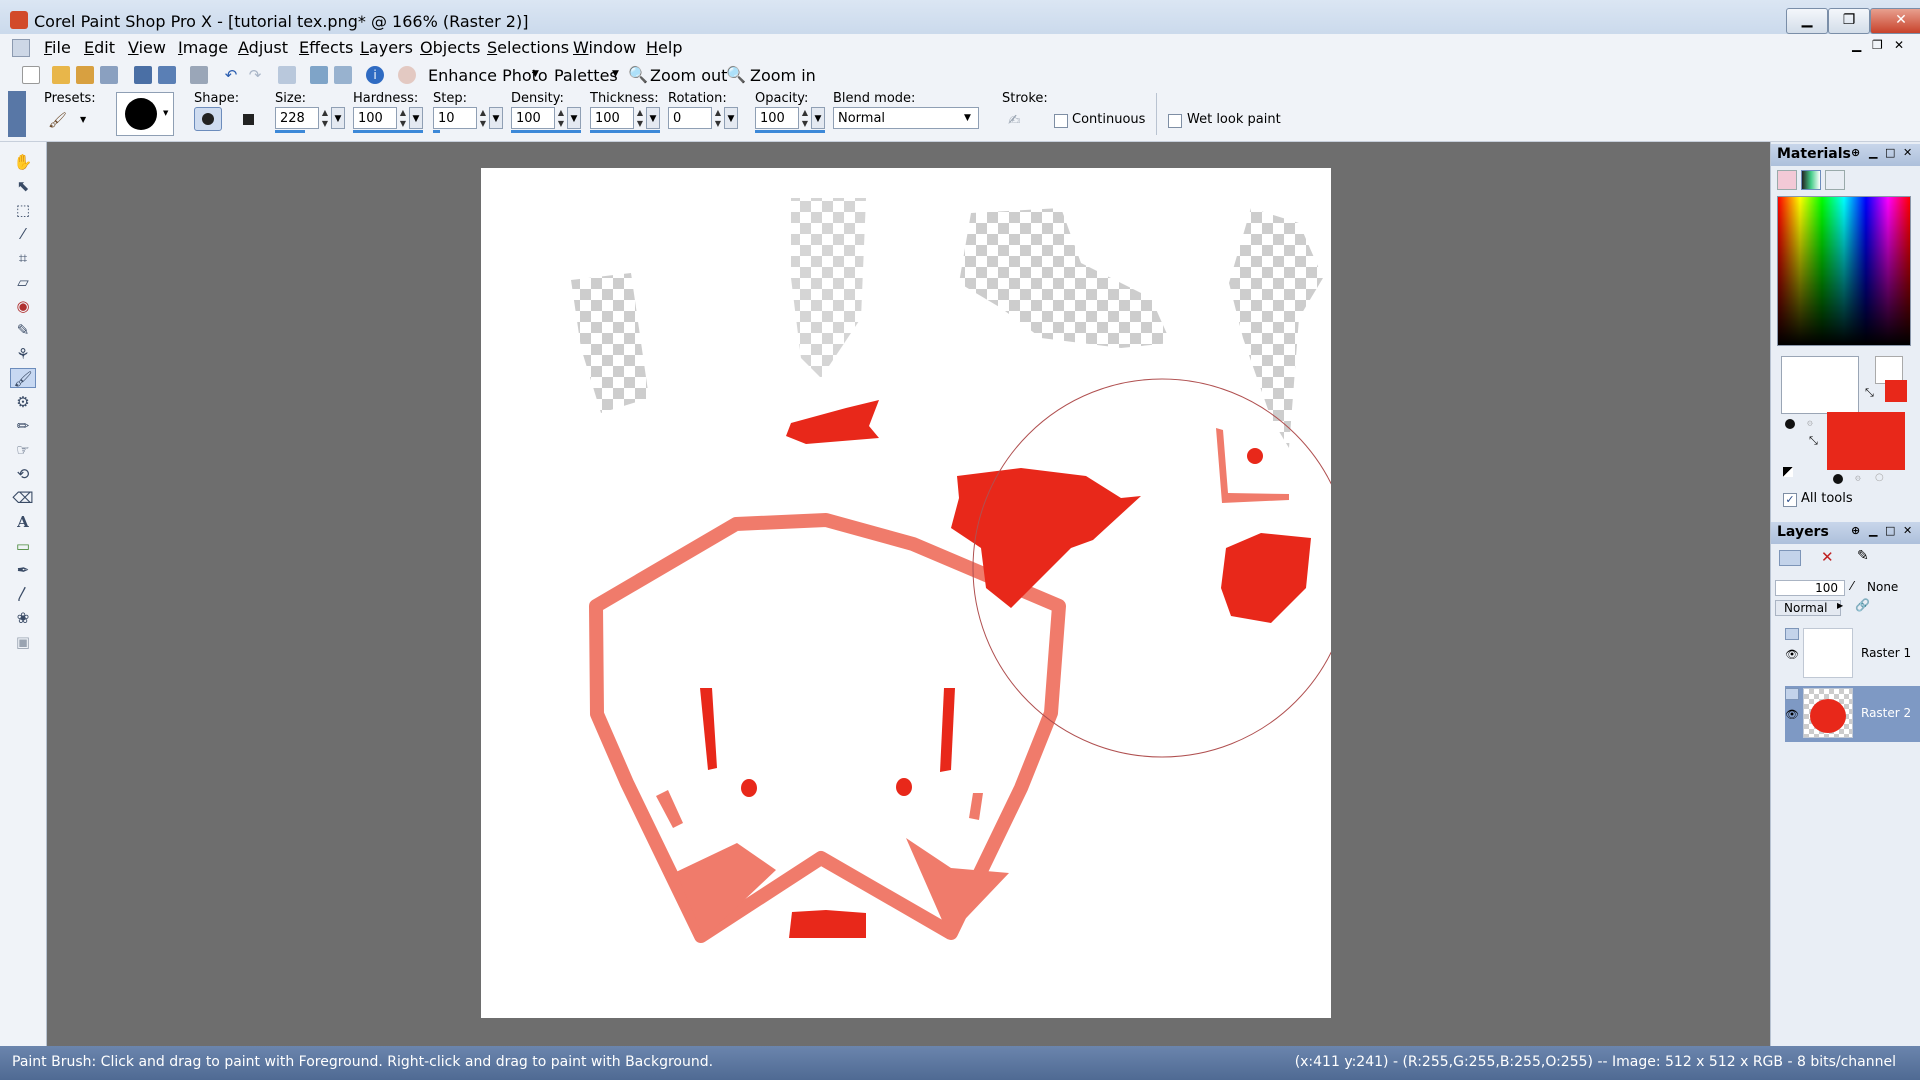 The image size is (1920, 1080). Describe the element at coordinates (638, 74) in the screenshot. I see `zoom-out-icon: 🔍` at that location.